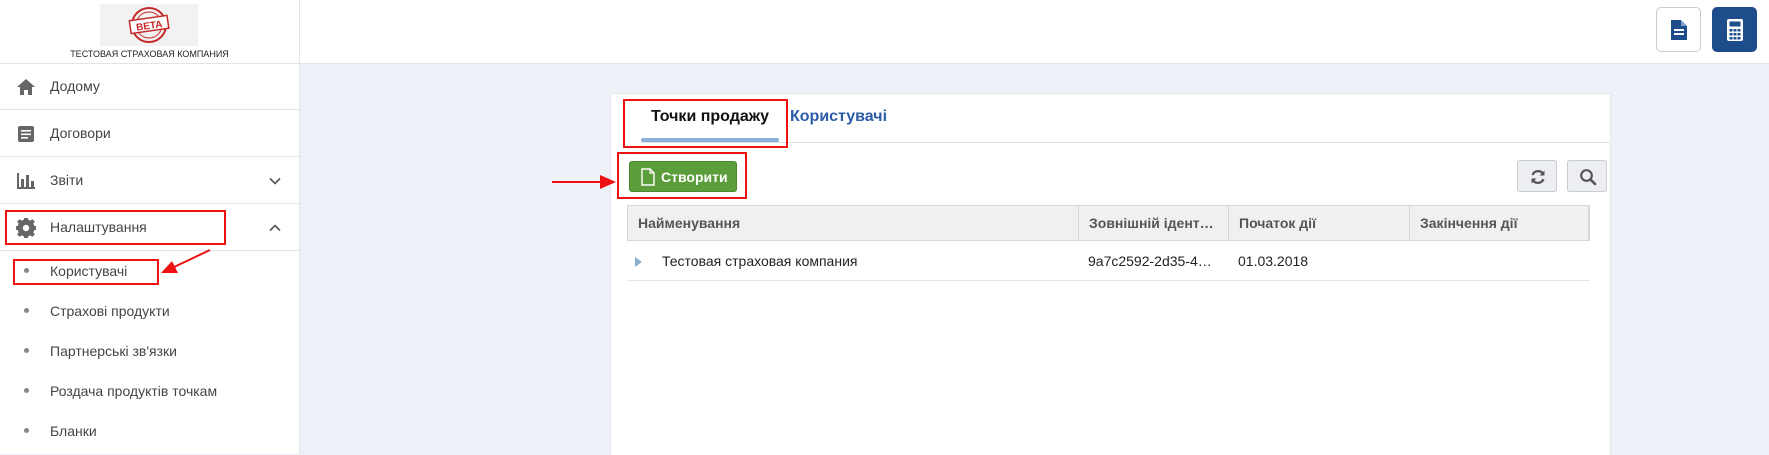 The height and width of the screenshot is (455, 1769). What do you see at coordinates (838, 117) in the screenshot?
I see `tab-users: Користувачі` at bounding box center [838, 117].